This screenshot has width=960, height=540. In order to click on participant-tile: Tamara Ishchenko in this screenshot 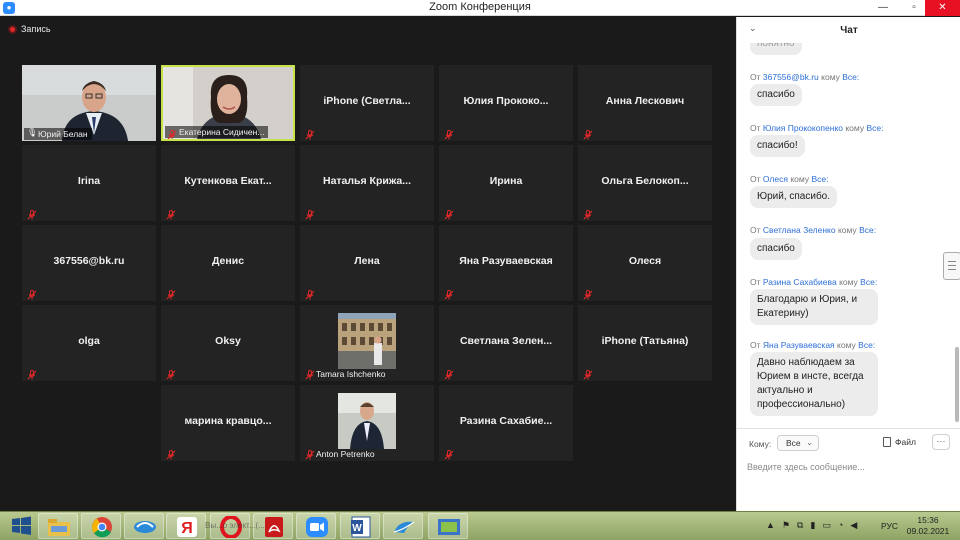, I will do `click(367, 343)`.